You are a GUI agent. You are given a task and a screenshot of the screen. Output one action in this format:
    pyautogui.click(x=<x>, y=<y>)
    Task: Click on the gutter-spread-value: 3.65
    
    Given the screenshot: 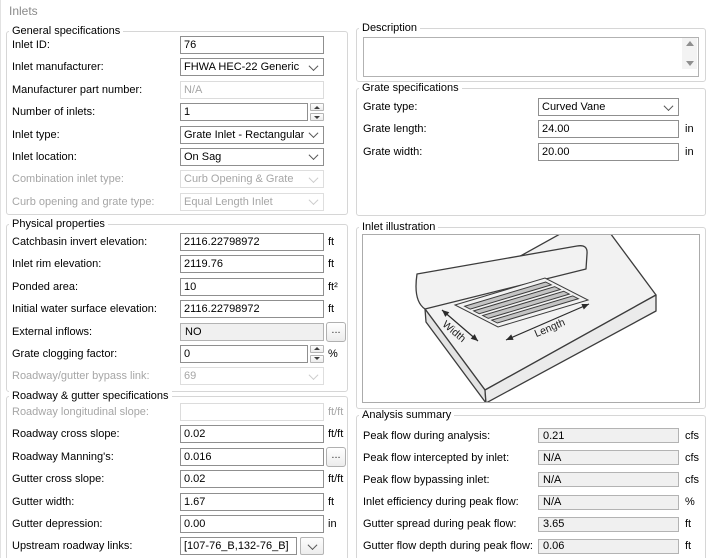 What is the action you would take?
    pyautogui.click(x=608, y=524)
    